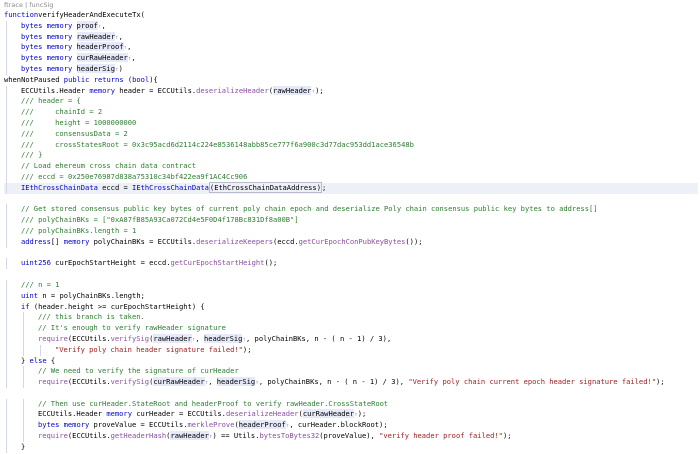  Describe the element at coordinates (143, 241) in the screenshot. I see `code-token: polyChainBKs = ECCUtils.` at that location.